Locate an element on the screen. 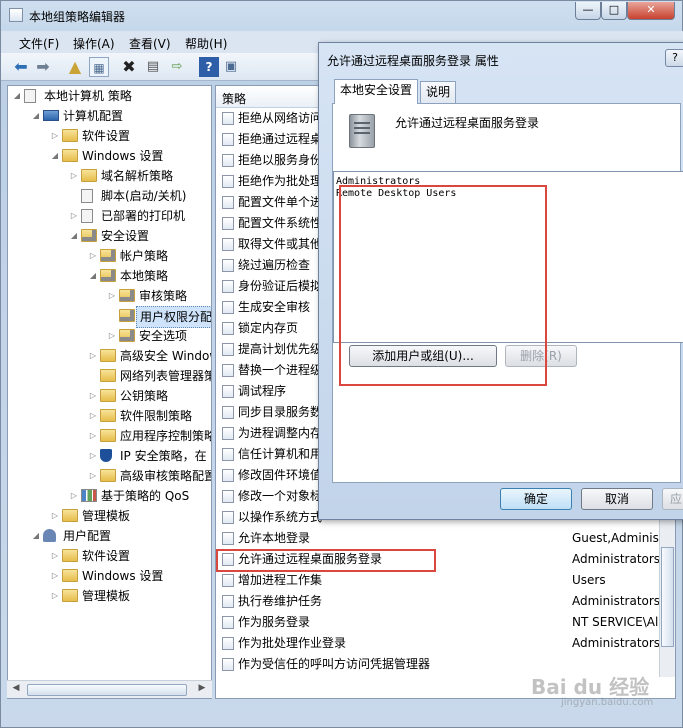 This screenshot has width=683, height=728. cancel-button: 取消 is located at coordinates (617, 499).